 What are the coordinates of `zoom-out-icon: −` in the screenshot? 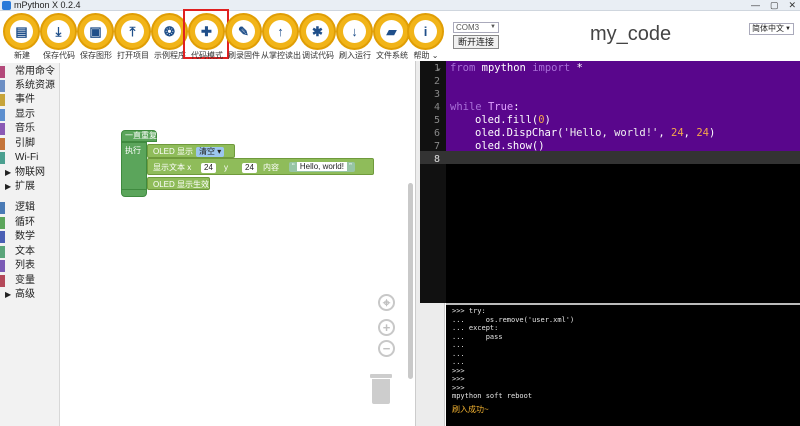 It's located at (386, 348).